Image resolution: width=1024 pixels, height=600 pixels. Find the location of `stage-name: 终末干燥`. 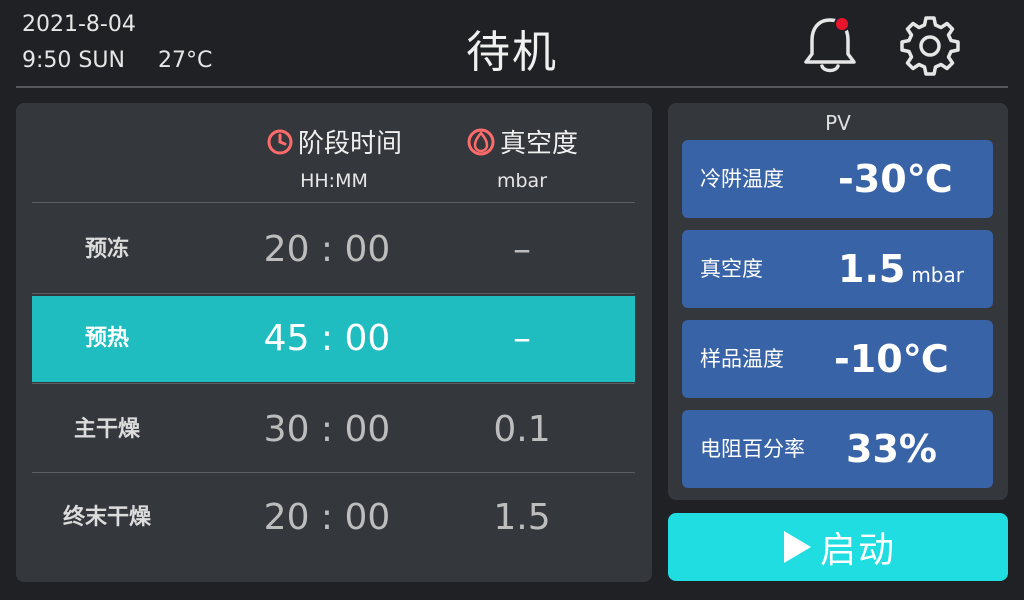

stage-name: 终末干燥 is located at coordinates (106, 517).